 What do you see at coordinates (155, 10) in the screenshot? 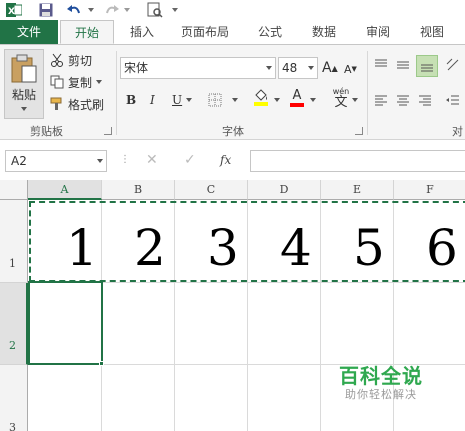
I see `print-preview-icon` at bounding box center [155, 10].